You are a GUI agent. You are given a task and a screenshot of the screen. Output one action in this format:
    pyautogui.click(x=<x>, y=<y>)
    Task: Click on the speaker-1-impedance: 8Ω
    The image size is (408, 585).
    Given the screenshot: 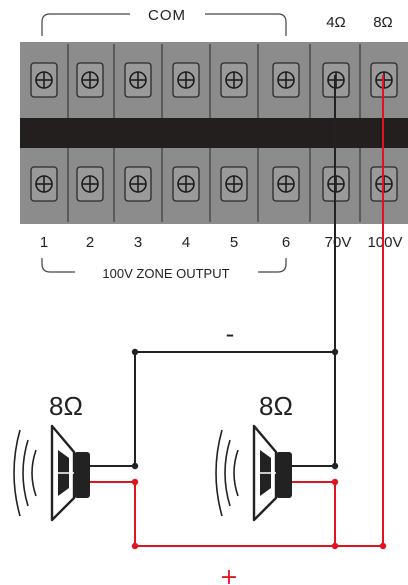 What is the action you would take?
    pyautogui.click(x=66, y=406)
    